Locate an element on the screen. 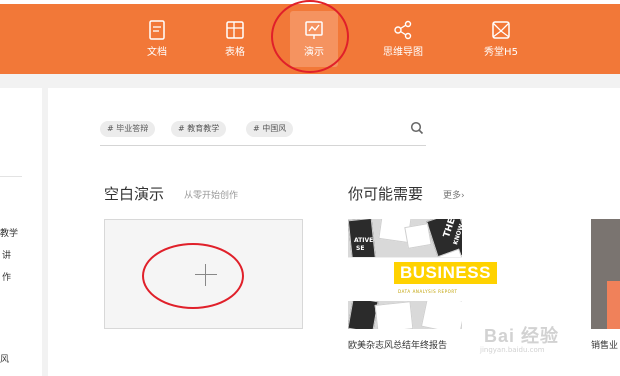 The height and width of the screenshot is (376, 620). search-bar: # 毕业答辩 # 教育教学 # 中国风 is located at coordinates (263, 132).